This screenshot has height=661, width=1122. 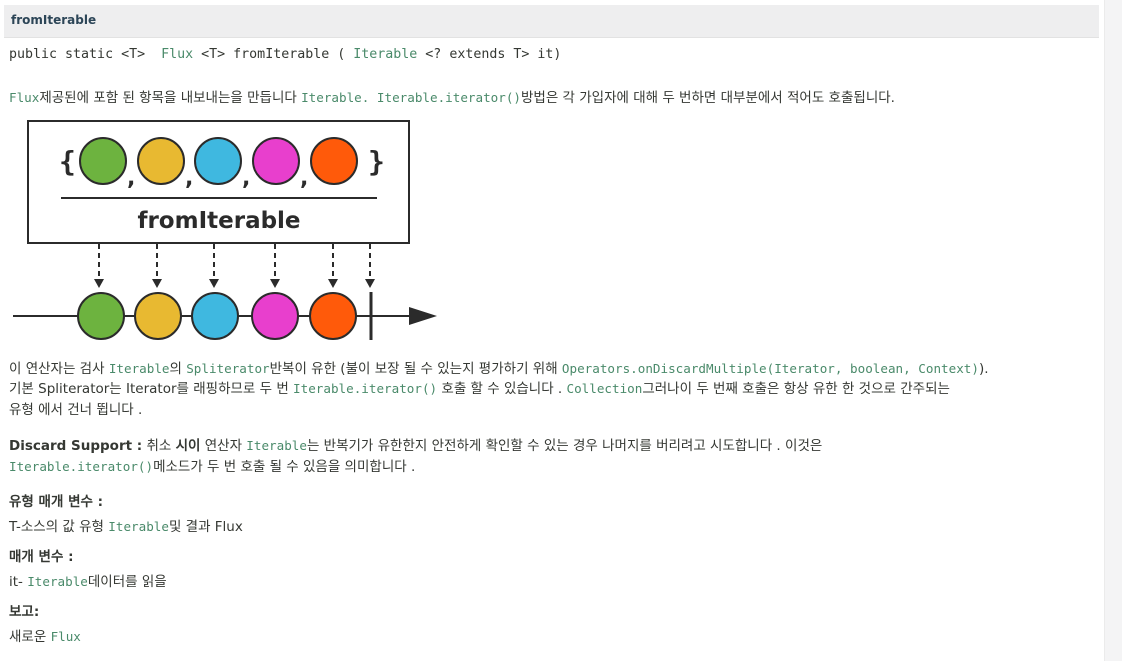 I want to click on discard-support-label: Discard Support :, so click(x=76, y=446).